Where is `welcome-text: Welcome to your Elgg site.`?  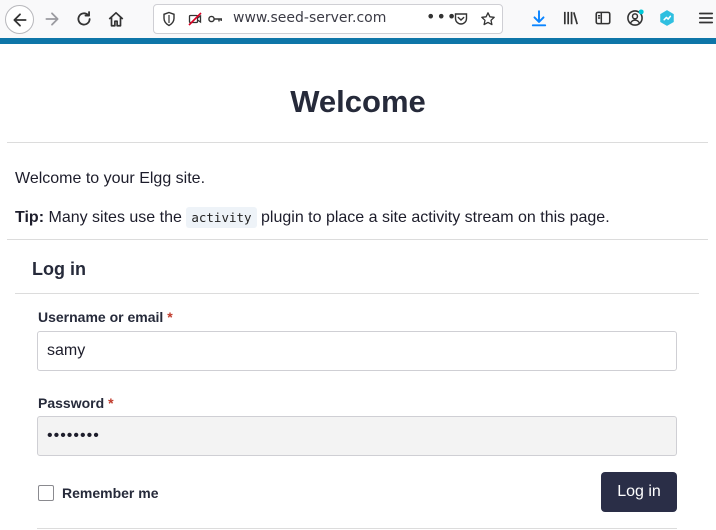
welcome-text: Welcome to your Elgg site. is located at coordinates (110, 178).